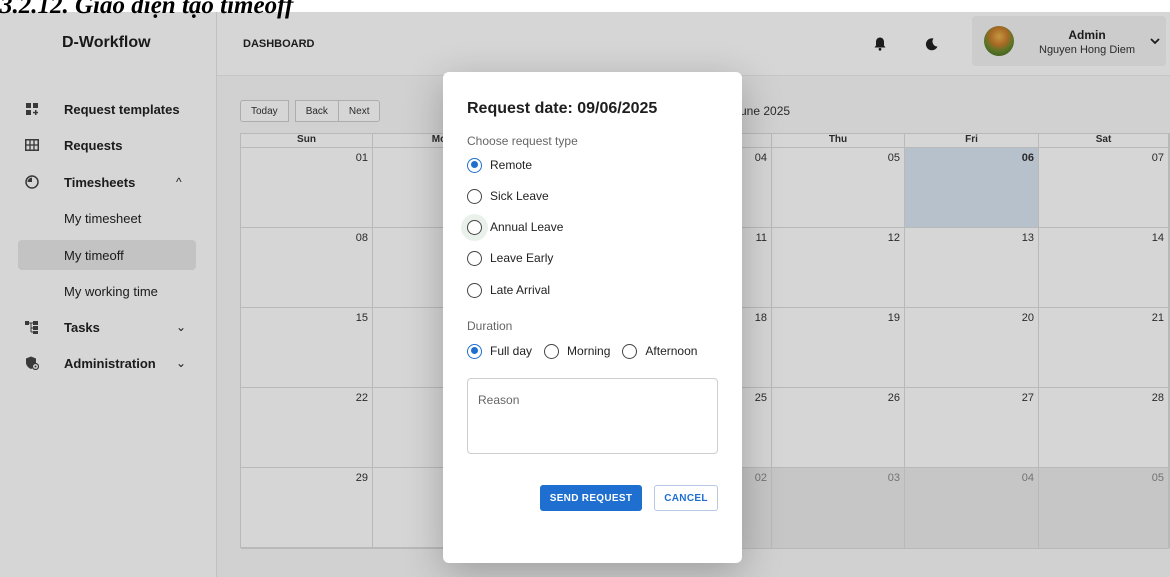 The height and width of the screenshot is (577, 1170). I want to click on radio-label: Leave Early, so click(522, 258).